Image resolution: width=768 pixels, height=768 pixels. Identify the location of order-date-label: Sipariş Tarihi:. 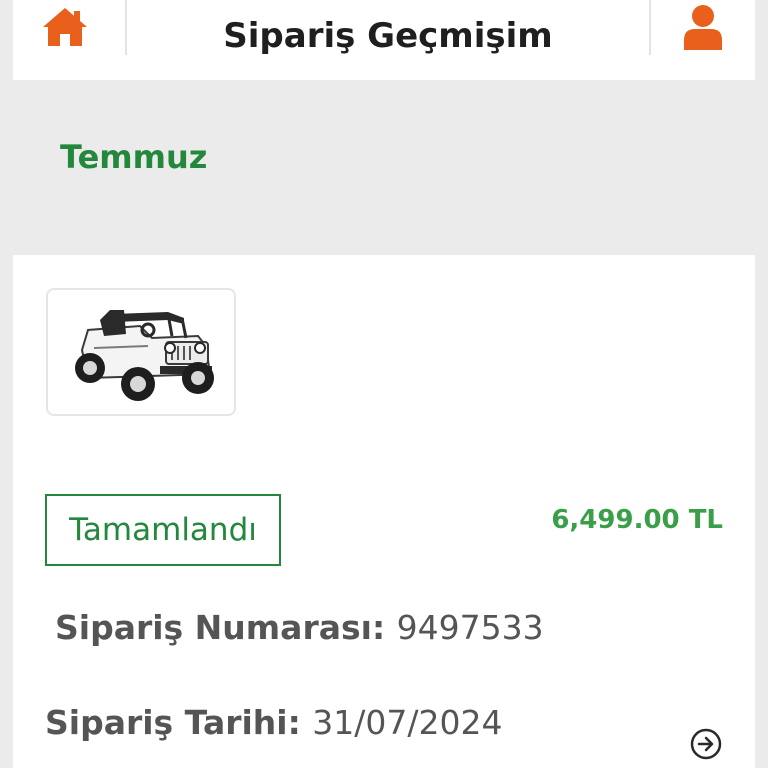
(179, 722).